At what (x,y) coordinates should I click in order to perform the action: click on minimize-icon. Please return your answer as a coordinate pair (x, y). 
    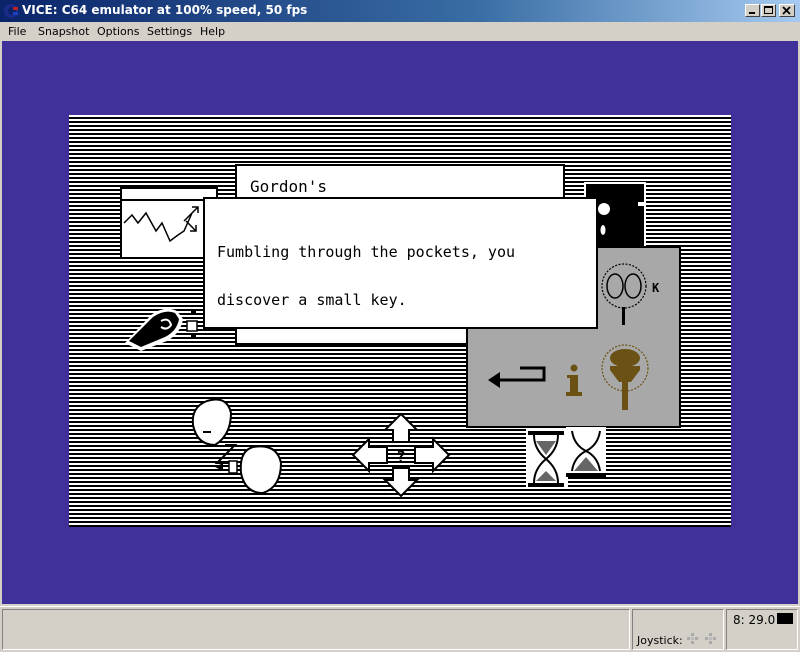
    Looking at the image, I should click on (752, 13).